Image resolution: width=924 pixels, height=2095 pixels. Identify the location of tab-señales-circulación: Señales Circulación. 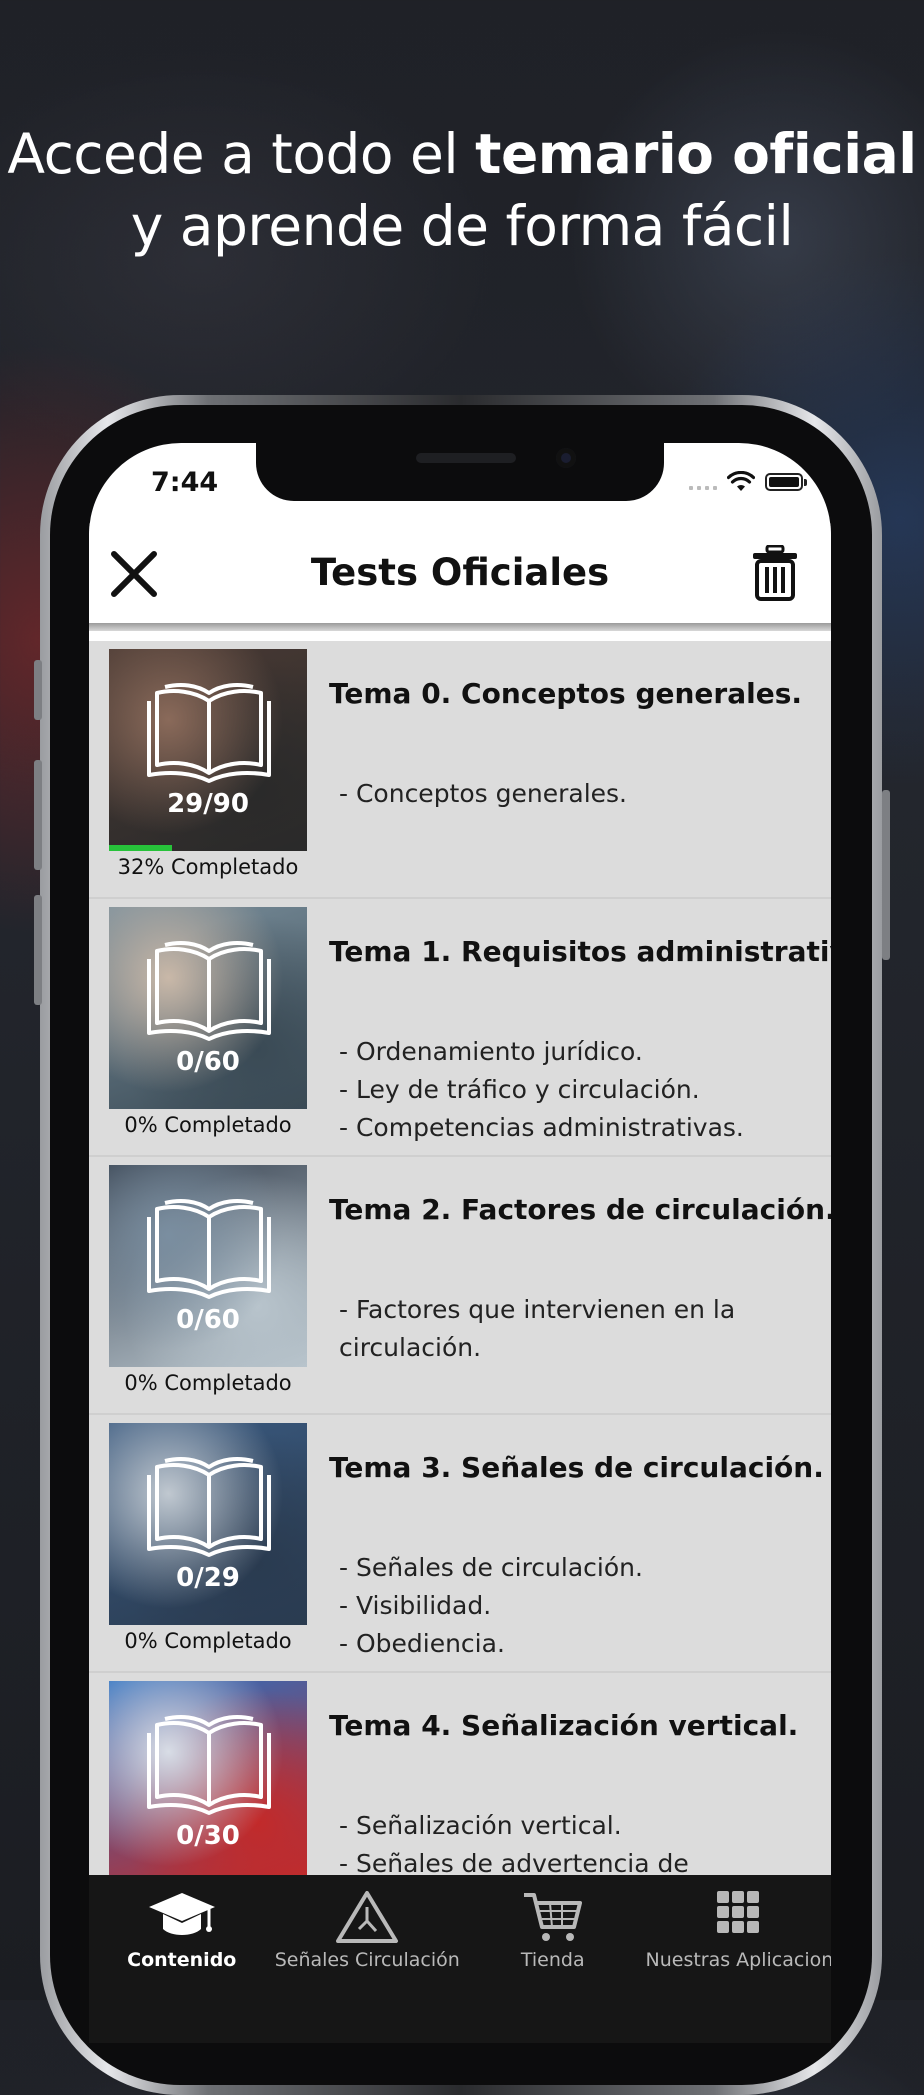
(368, 1959).